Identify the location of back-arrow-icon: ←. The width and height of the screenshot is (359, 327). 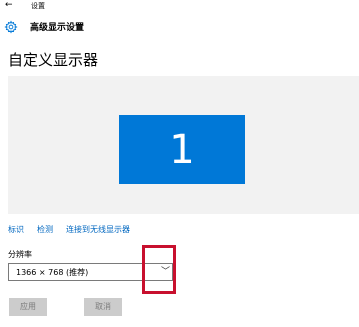
(9, 5).